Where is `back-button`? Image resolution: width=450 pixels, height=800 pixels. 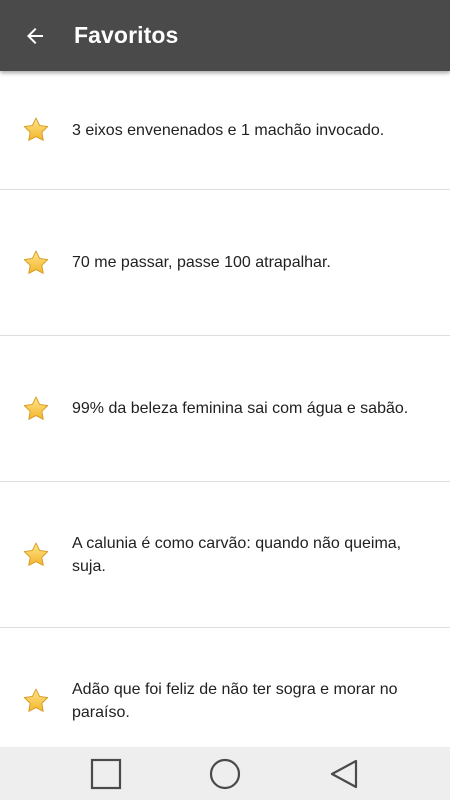
back-button is located at coordinates (35, 35).